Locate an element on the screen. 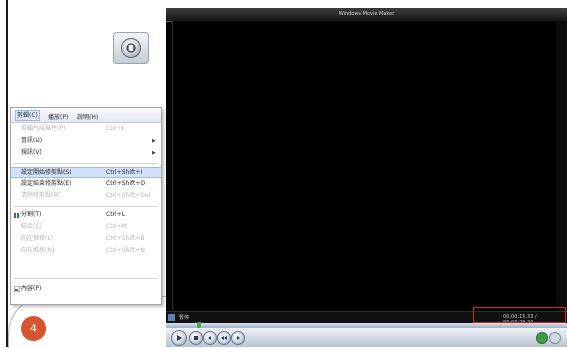 This screenshot has height=348, width=567. properties-icon is located at coordinates (17, 289).